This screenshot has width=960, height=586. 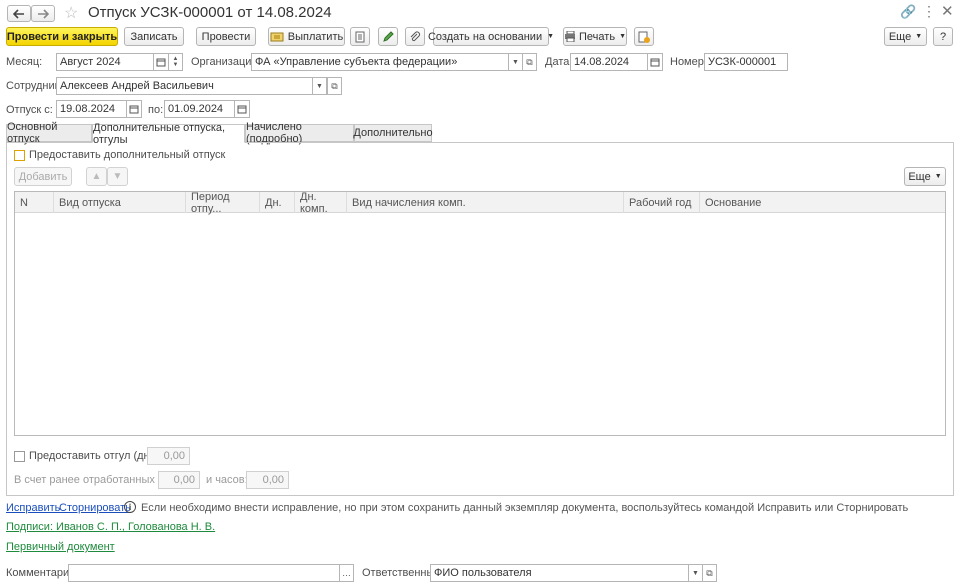 What do you see at coordinates (168, 456) in the screenshot?
I see `dayoff-days-field: 0,00` at bounding box center [168, 456].